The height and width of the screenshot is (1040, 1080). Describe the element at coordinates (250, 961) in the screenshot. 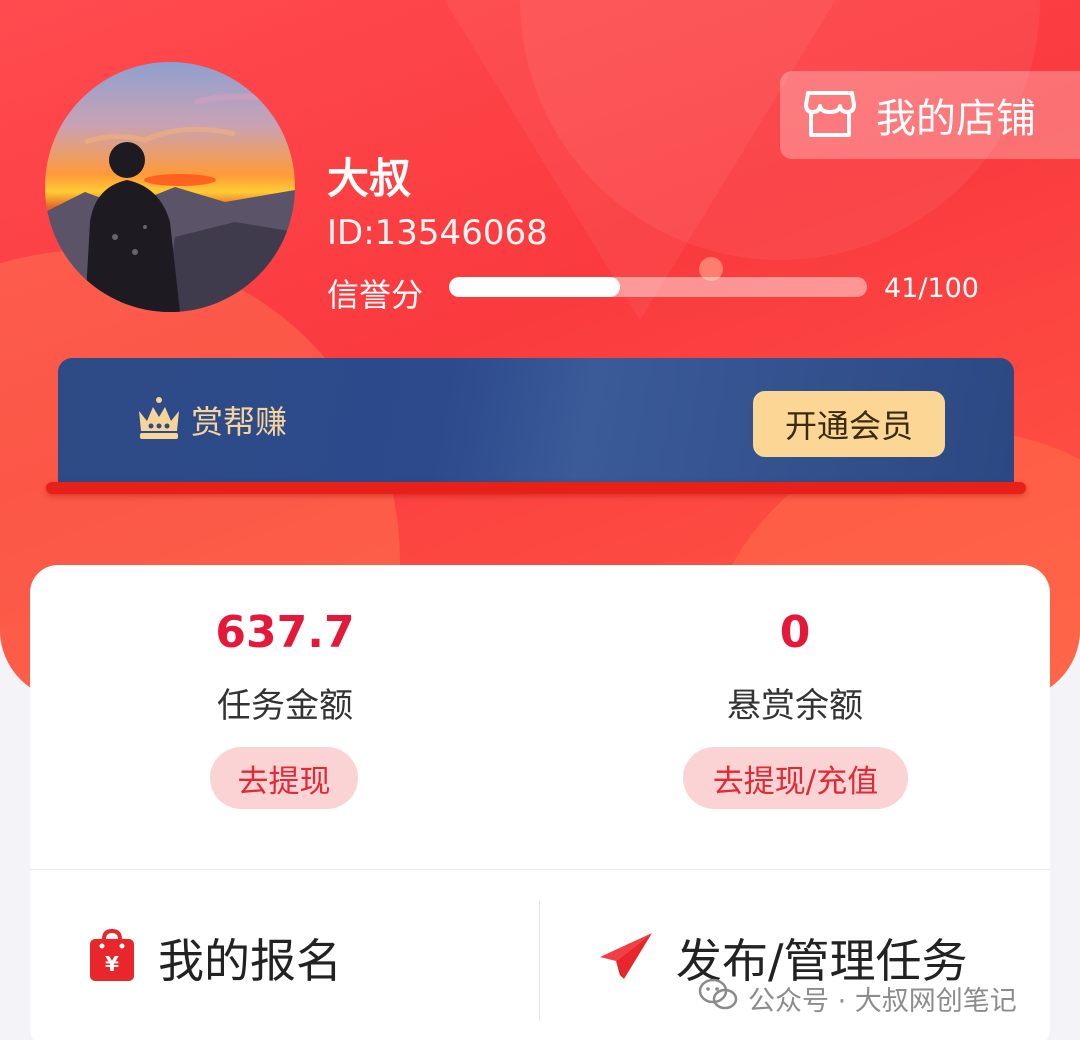

I see `my-signups-label: 我的报名` at that location.